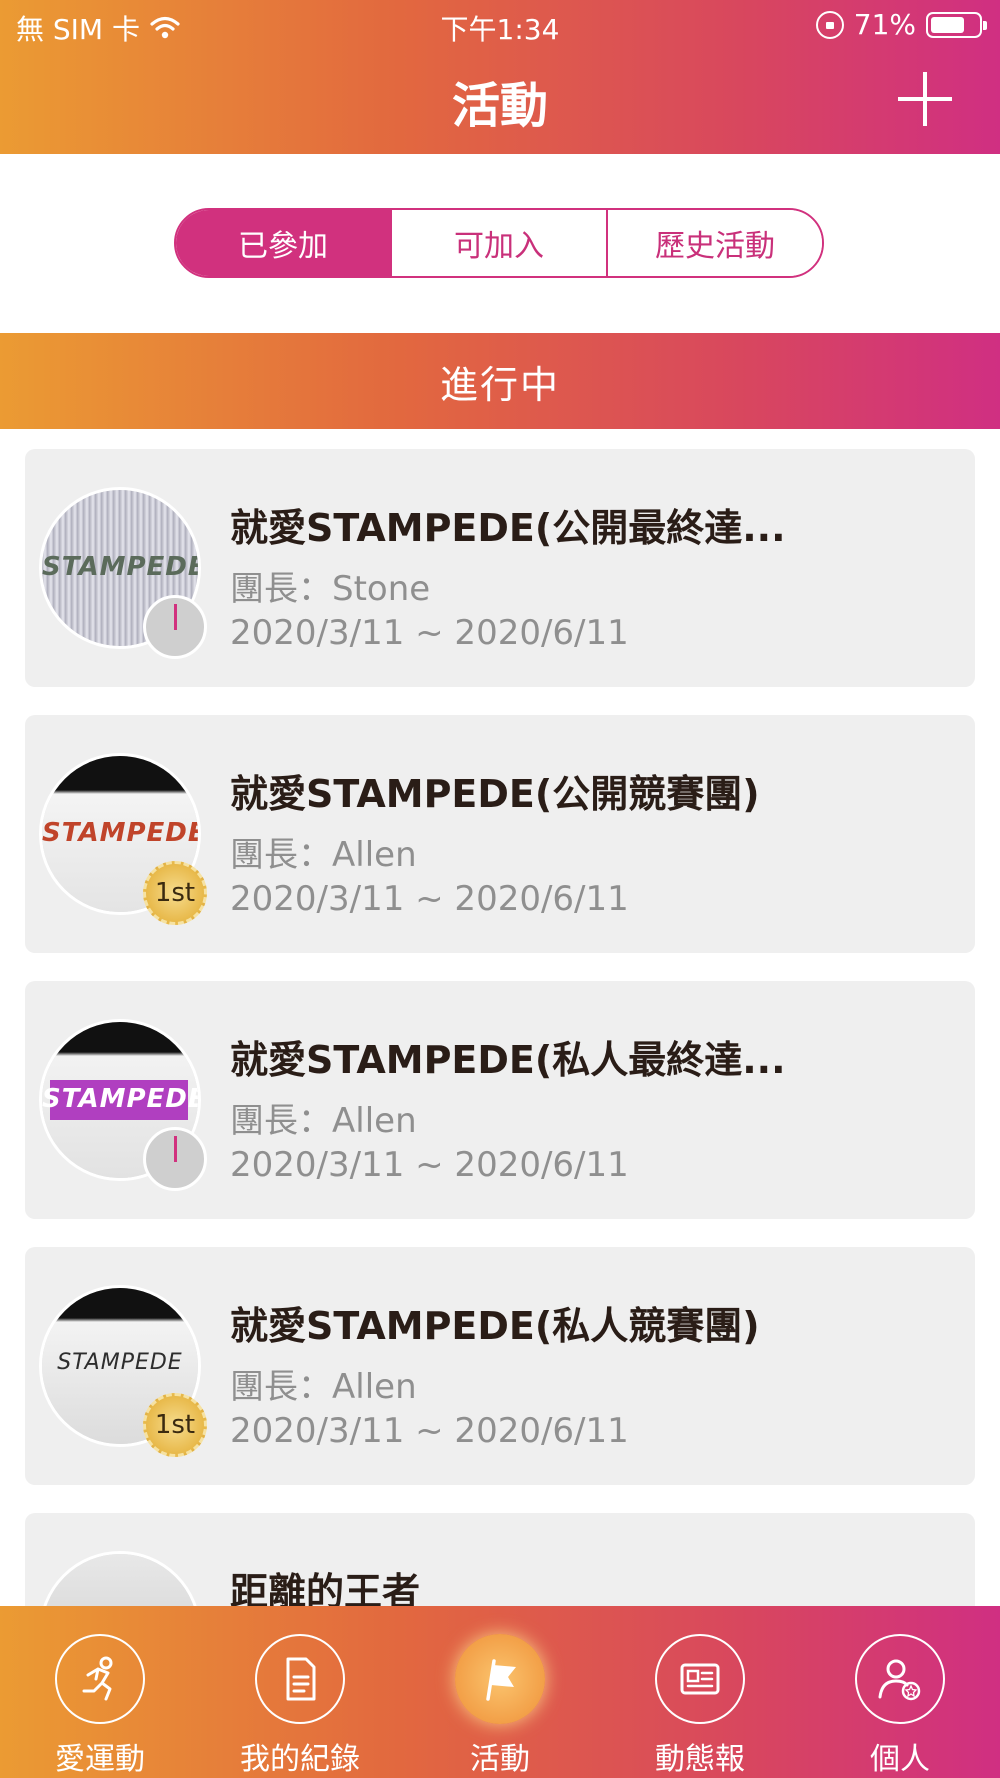  What do you see at coordinates (500, 1679) in the screenshot?
I see `flag-icon` at bounding box center [500, 1679].